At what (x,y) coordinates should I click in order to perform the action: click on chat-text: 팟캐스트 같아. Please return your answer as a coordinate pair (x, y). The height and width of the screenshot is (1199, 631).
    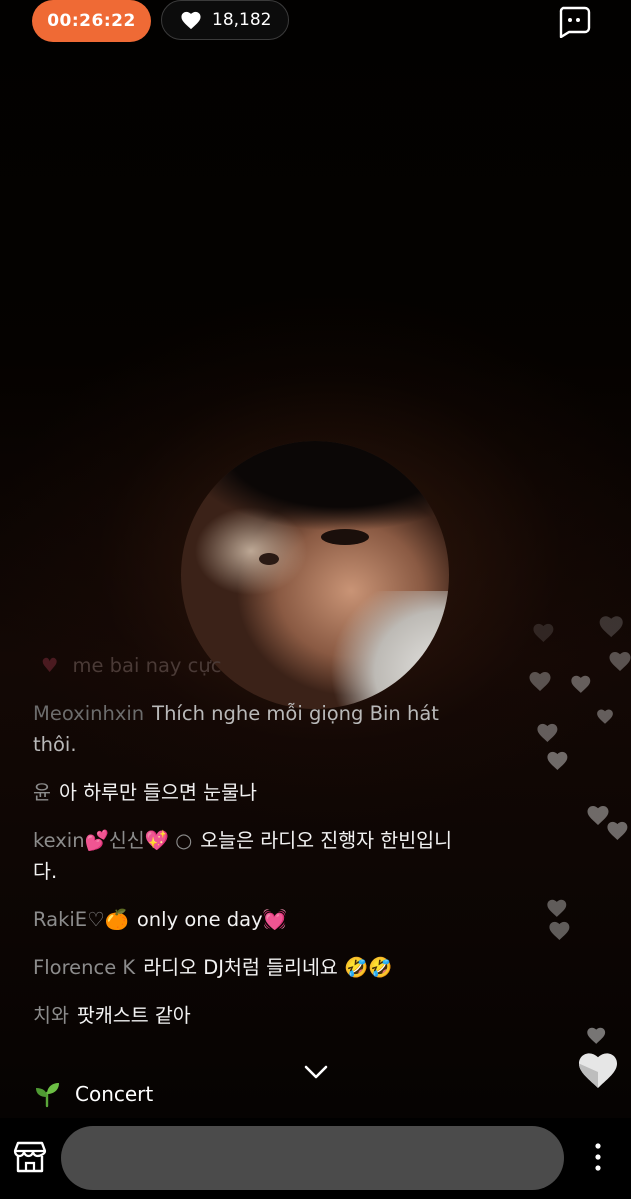
    Looking at the image, I should click on (133, 1015).